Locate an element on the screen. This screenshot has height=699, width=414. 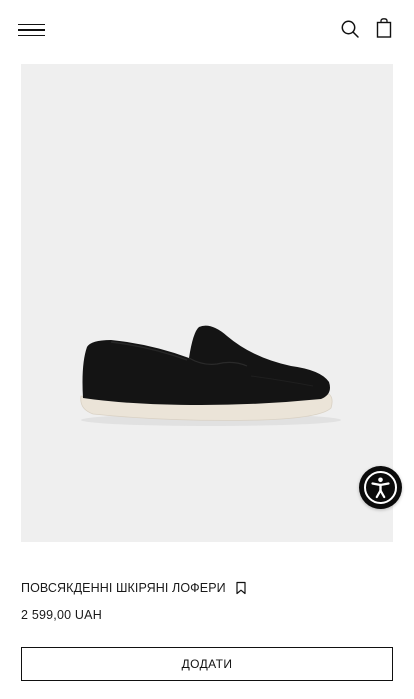
add-to-cart-button: ДОДАТИ is located at coordinates (207, 664).